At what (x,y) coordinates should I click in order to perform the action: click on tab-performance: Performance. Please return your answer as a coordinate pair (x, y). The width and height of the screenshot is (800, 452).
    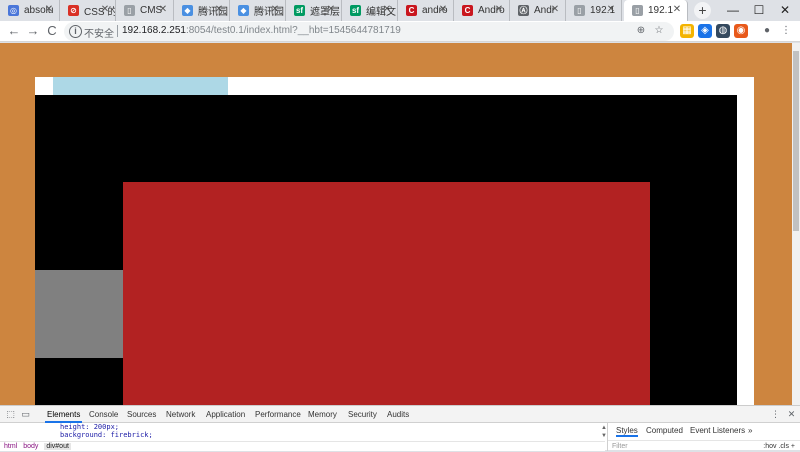
    Looking at the image, I should click on (278, 414).